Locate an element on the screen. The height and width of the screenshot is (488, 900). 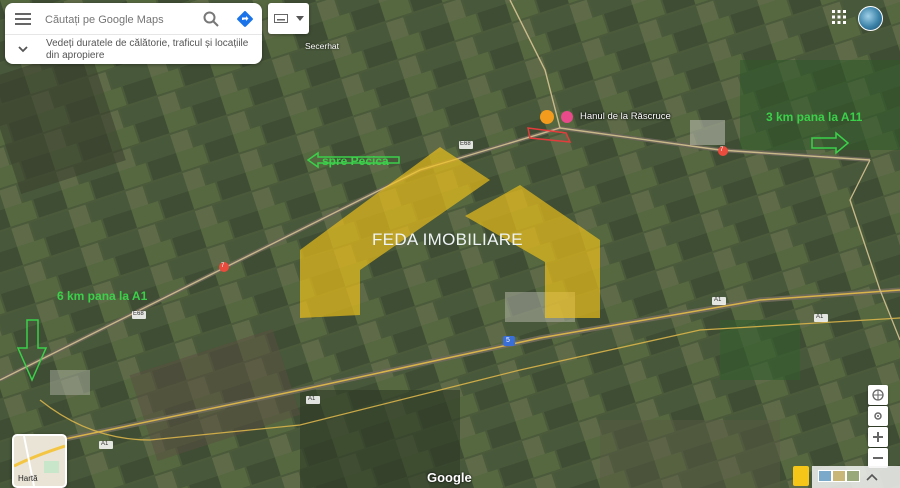
chevron-up-icon is located at coordinates (872, 477).